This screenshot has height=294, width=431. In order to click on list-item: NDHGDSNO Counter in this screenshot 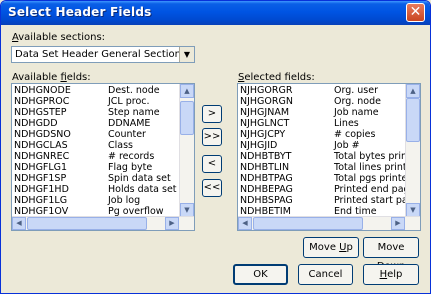, I will do `click(95, 134)`.